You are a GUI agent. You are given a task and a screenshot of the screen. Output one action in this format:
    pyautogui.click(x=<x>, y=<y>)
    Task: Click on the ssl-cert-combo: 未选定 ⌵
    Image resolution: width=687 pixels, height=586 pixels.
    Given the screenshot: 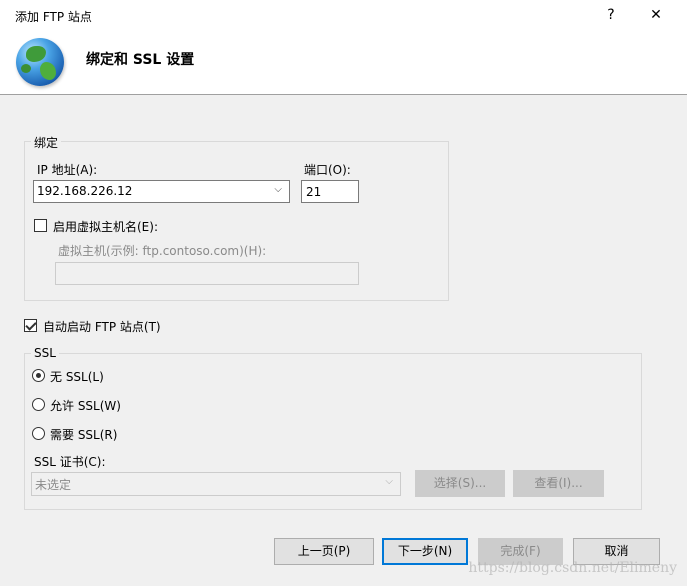 What is the action you would take?
    pyautogui.click(x=216, y=484)
    